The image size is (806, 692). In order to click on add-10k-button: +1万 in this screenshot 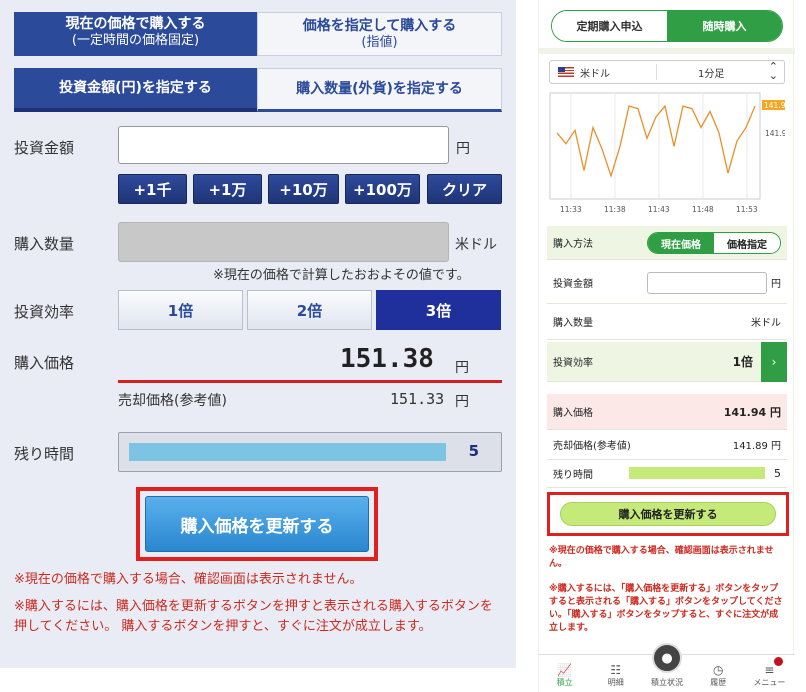, I will do `click(227, 189)`.